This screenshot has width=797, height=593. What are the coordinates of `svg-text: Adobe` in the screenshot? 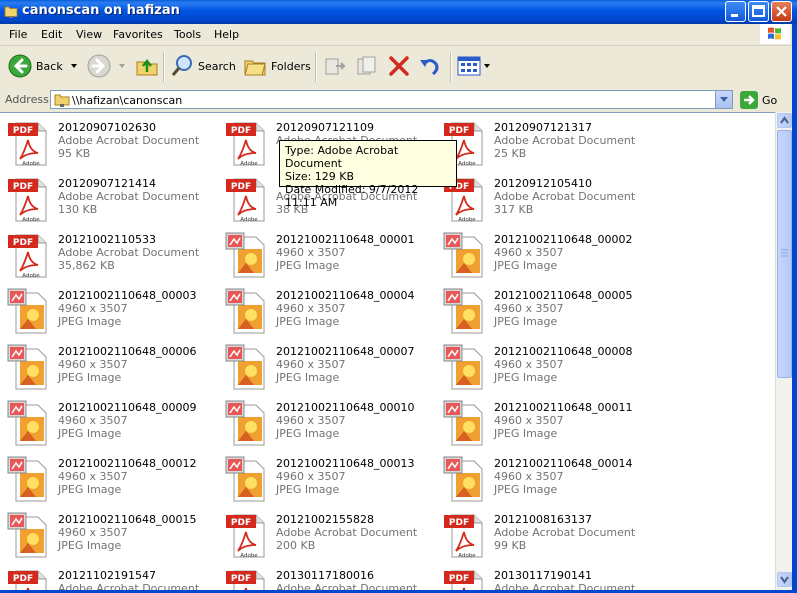 It's located at (249, 164).